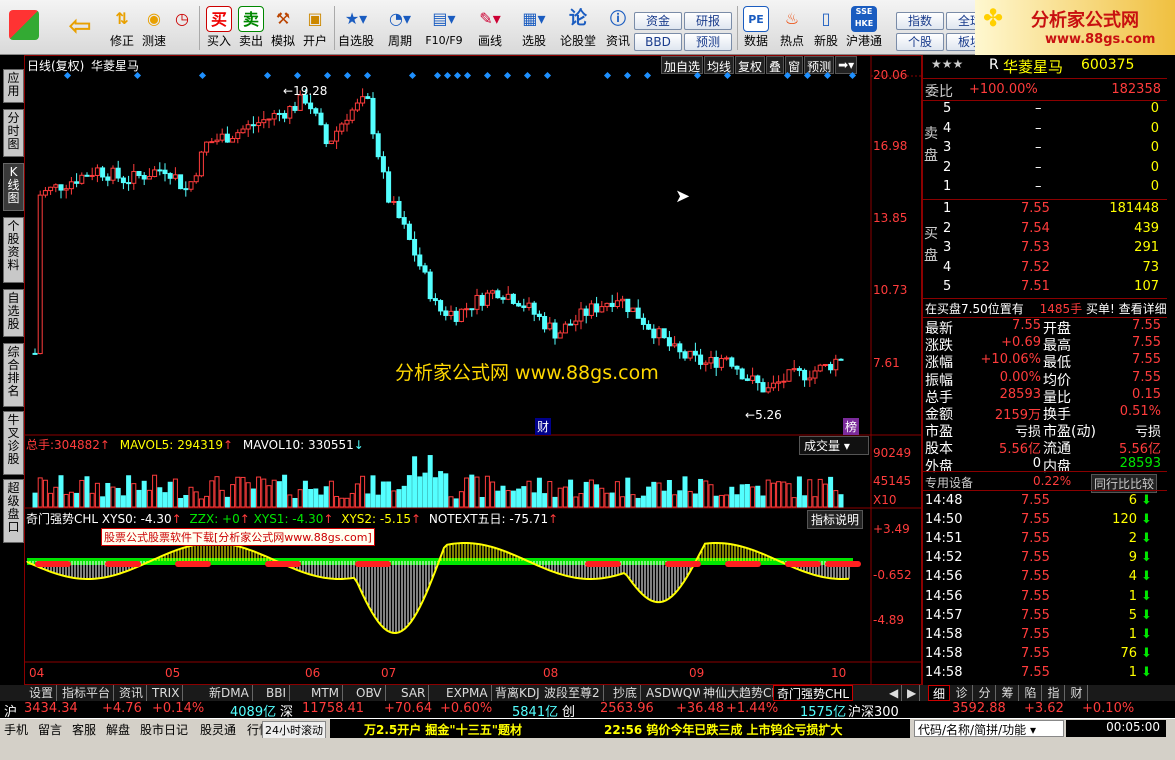 Image resolution: width=1175 pixels, height=760 pixels. Describe the element at coordinates (1051, 208) in the screenshot. I see `buy-row: 1 7.55 181448` at that location.